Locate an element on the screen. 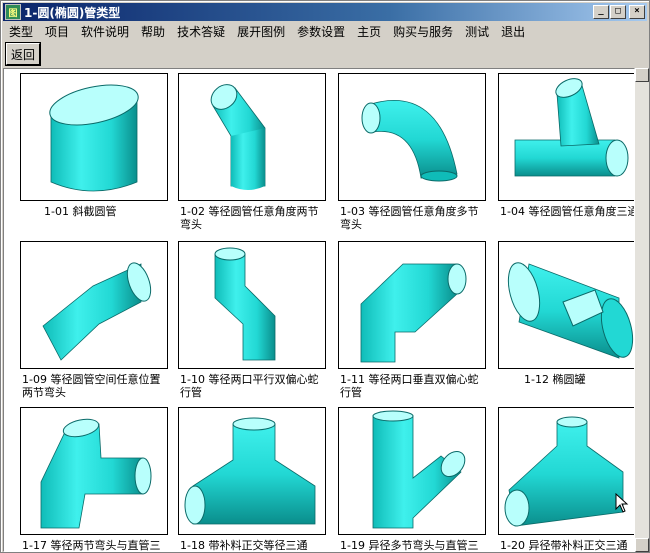 The image size is (650, 553). scroll-up-arrow-icon is located at coordinates (642, 75).